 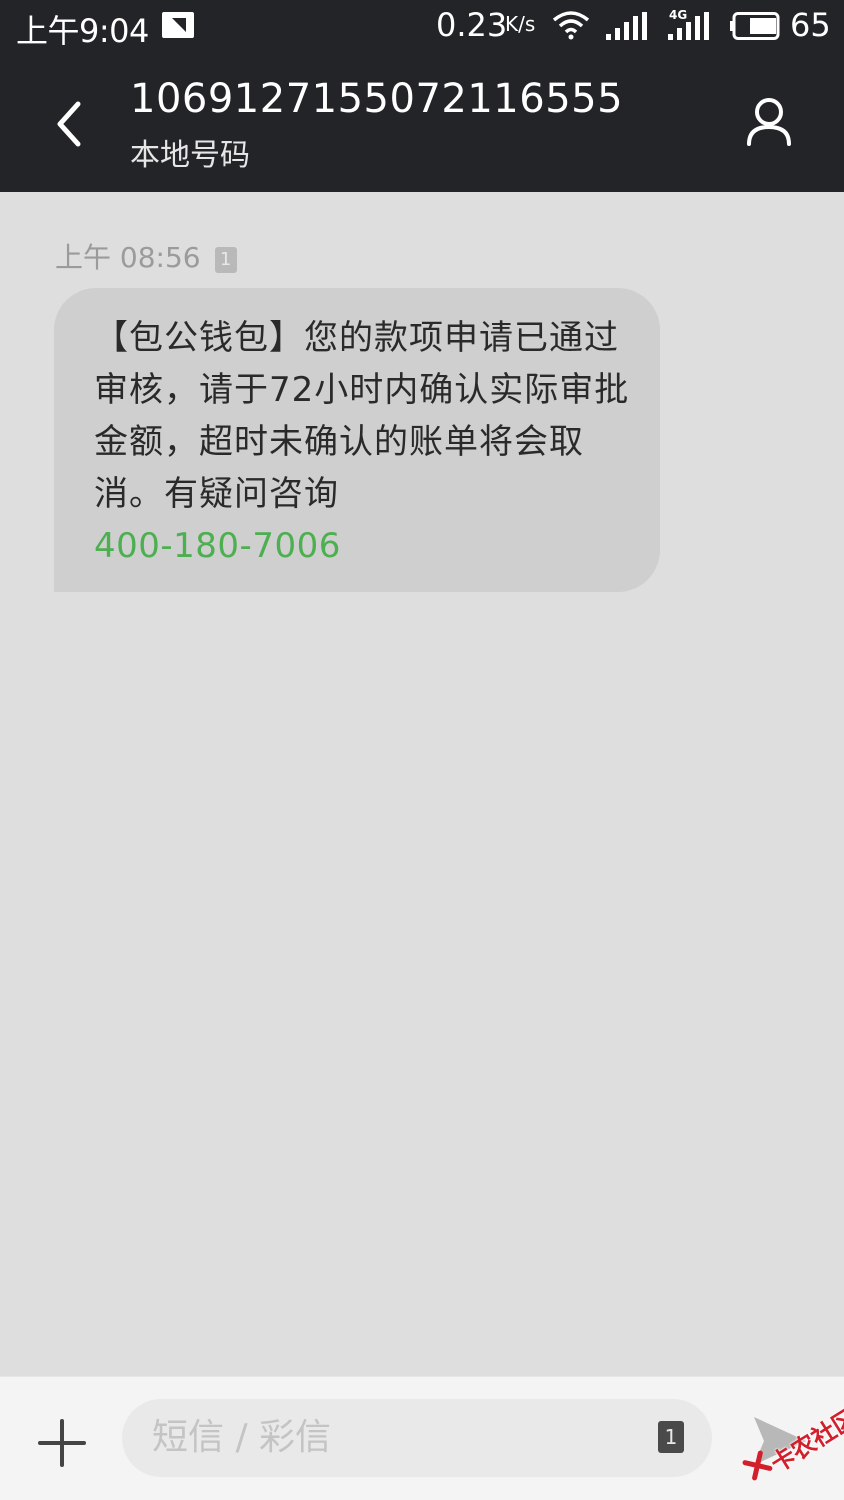 I want to click on compose-box: 1, so click(x=417, y=1438).